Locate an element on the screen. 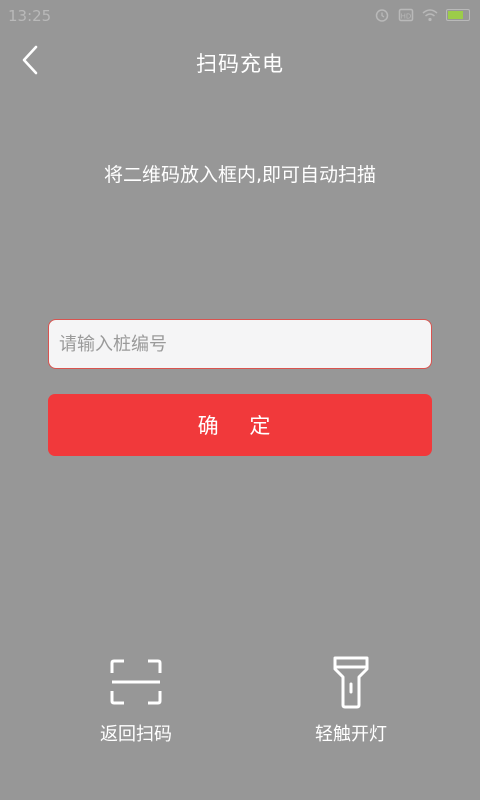 This screenshot has width=480, height=800. status-time: 13:25 is located at coordinates (30, 16).